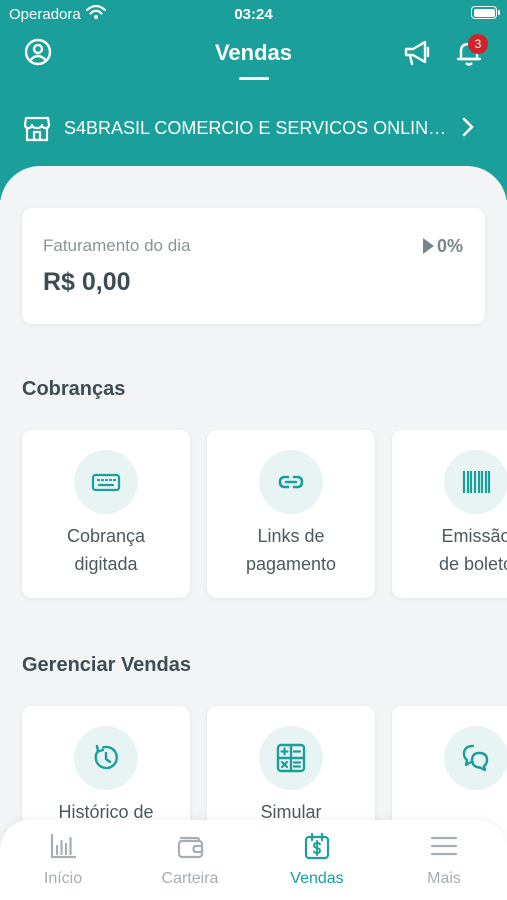 Image resolution: width=507 pixels, height=900 pixels. I want to click on tile-cobranca-digitada: Cobrança digitada, so click(106, 514).